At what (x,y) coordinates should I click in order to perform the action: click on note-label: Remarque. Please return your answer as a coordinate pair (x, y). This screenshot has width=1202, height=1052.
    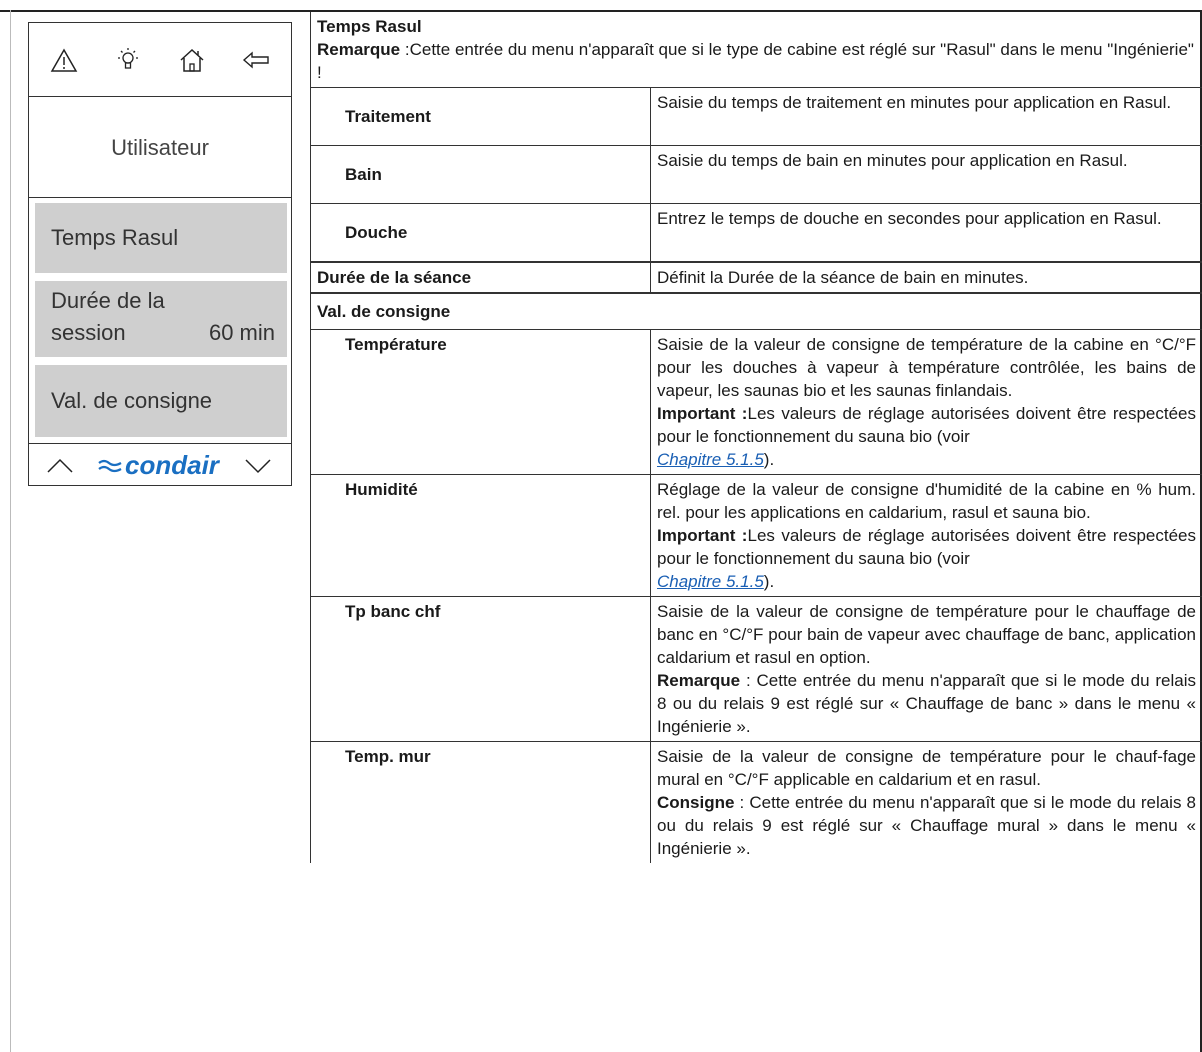
    Looking at the image, I should click on (699, 680).